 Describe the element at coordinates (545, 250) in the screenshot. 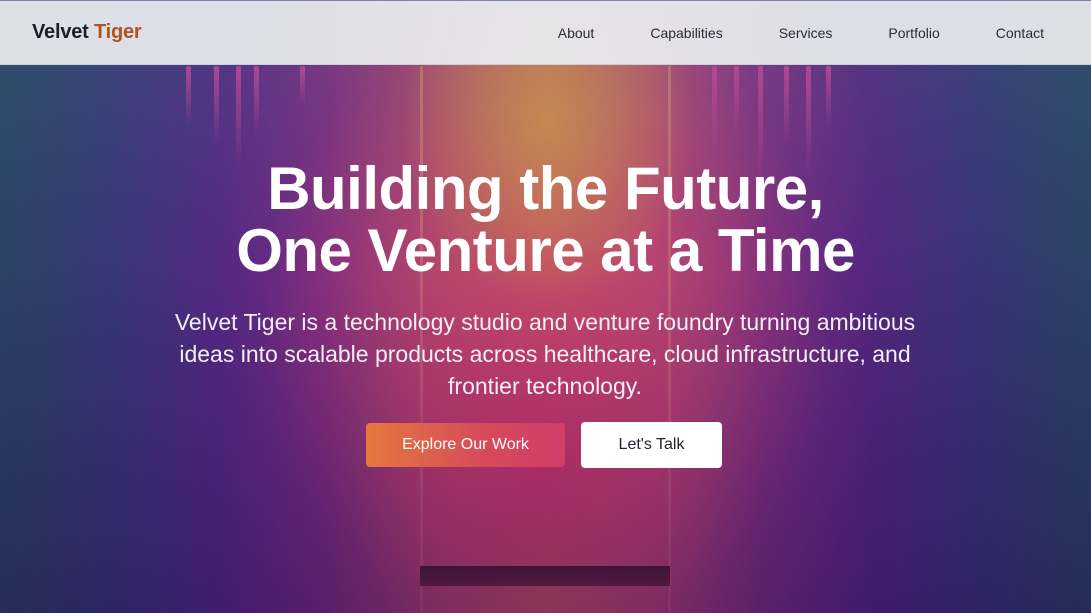

I see `hero-headline-line-2: One Venture at a Time` at that location.